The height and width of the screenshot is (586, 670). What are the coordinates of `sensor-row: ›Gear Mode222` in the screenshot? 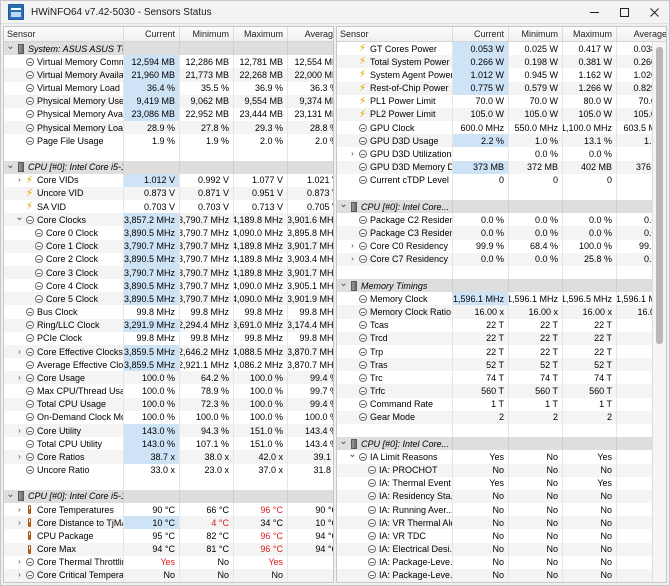 It's located at (501, 417).